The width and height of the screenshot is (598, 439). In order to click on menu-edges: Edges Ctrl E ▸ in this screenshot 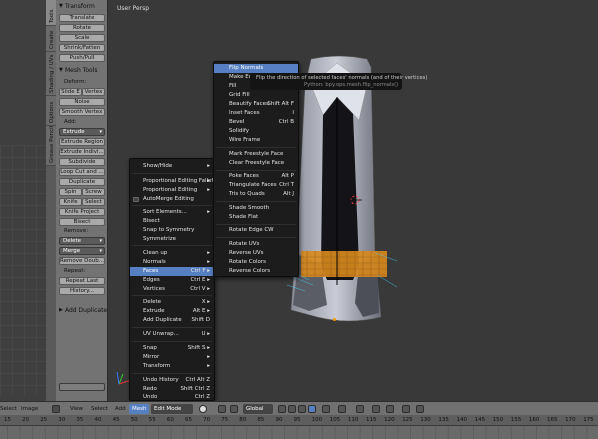, I will do `click(172, 280)`.